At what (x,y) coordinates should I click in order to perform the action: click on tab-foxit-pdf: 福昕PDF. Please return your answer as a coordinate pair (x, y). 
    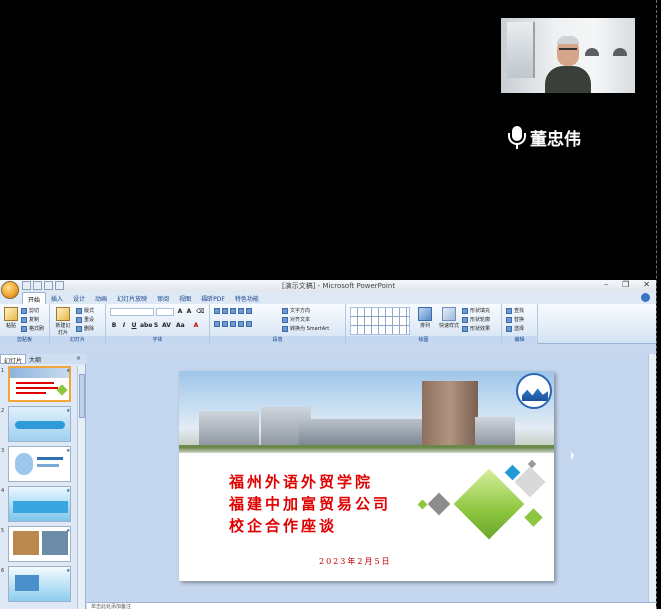
    Looking at the image, I should click on (213, 298).